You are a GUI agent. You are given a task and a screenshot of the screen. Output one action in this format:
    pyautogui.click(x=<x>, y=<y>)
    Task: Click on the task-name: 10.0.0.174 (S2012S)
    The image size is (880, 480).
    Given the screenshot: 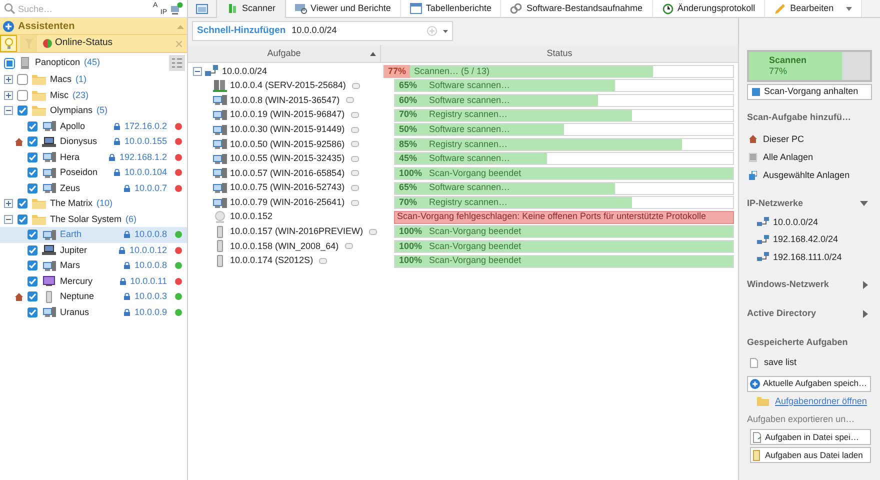 What is the action you would take?
    pyautogui.click(x=272, y=261)
    